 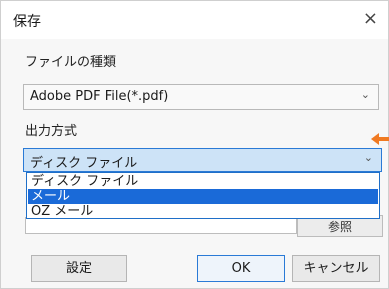 What do you see at coordinates (336, 268) in the screenshot?
I see `cancel-button: キャンセル` at bounding box center [336, 268].